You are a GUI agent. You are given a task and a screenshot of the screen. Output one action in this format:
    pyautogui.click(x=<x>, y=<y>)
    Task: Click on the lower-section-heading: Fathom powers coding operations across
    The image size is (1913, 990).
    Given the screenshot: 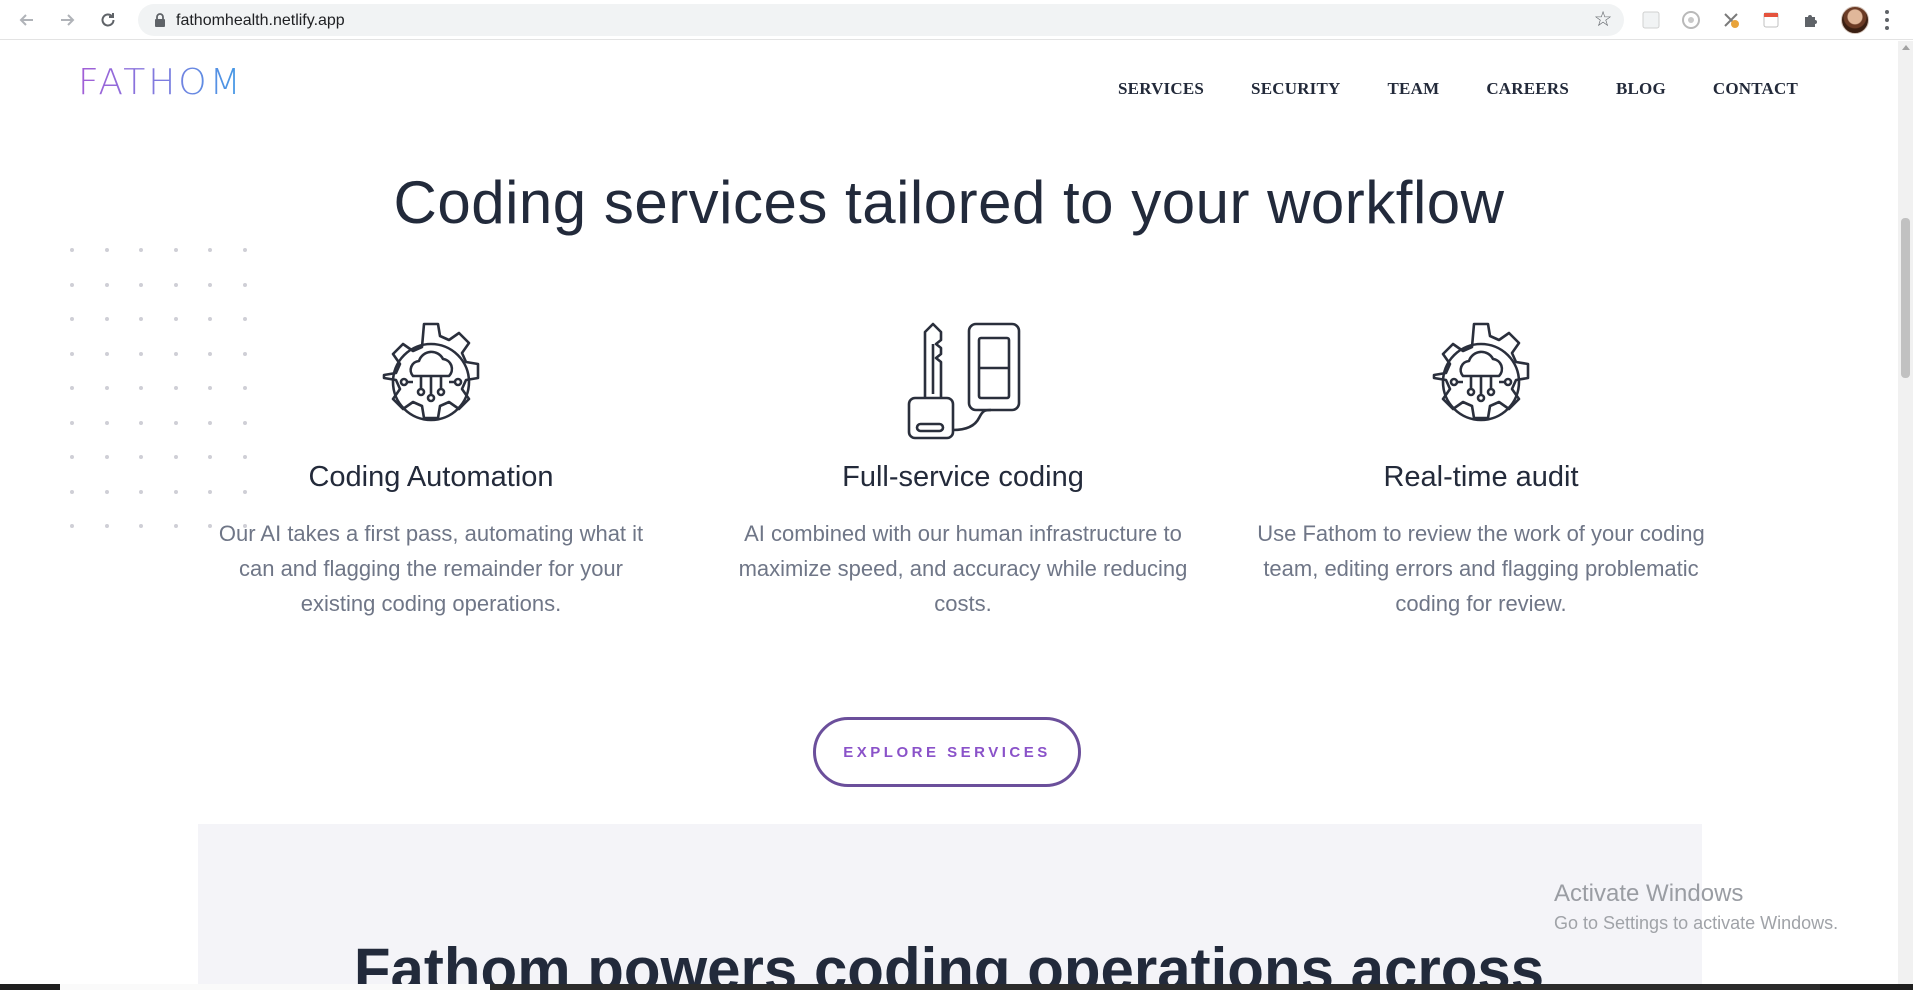 What is the action you would take?
    pyautogui.click(x=949, y=963)
    